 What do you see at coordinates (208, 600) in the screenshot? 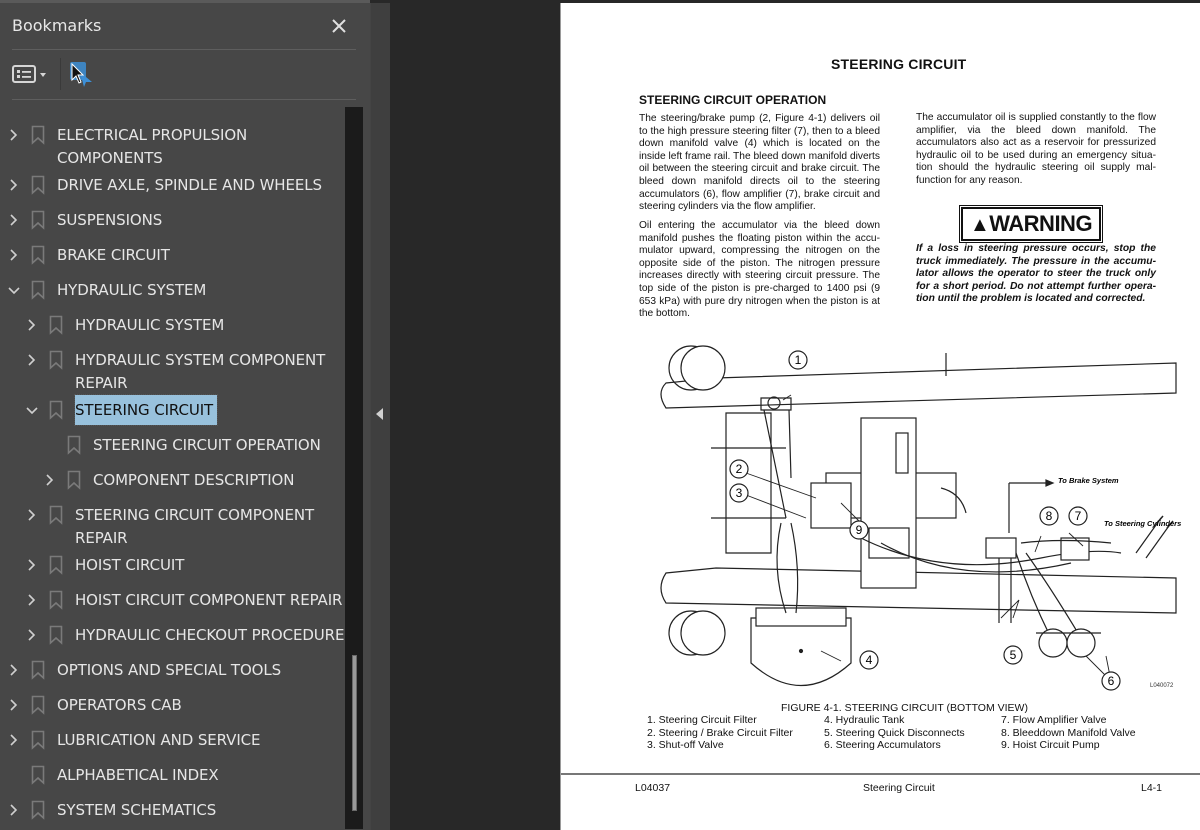
I see `bookmark-label: HOIST CIRCUIT COMPONENT REPAIR` at bounding box center [208, 600].